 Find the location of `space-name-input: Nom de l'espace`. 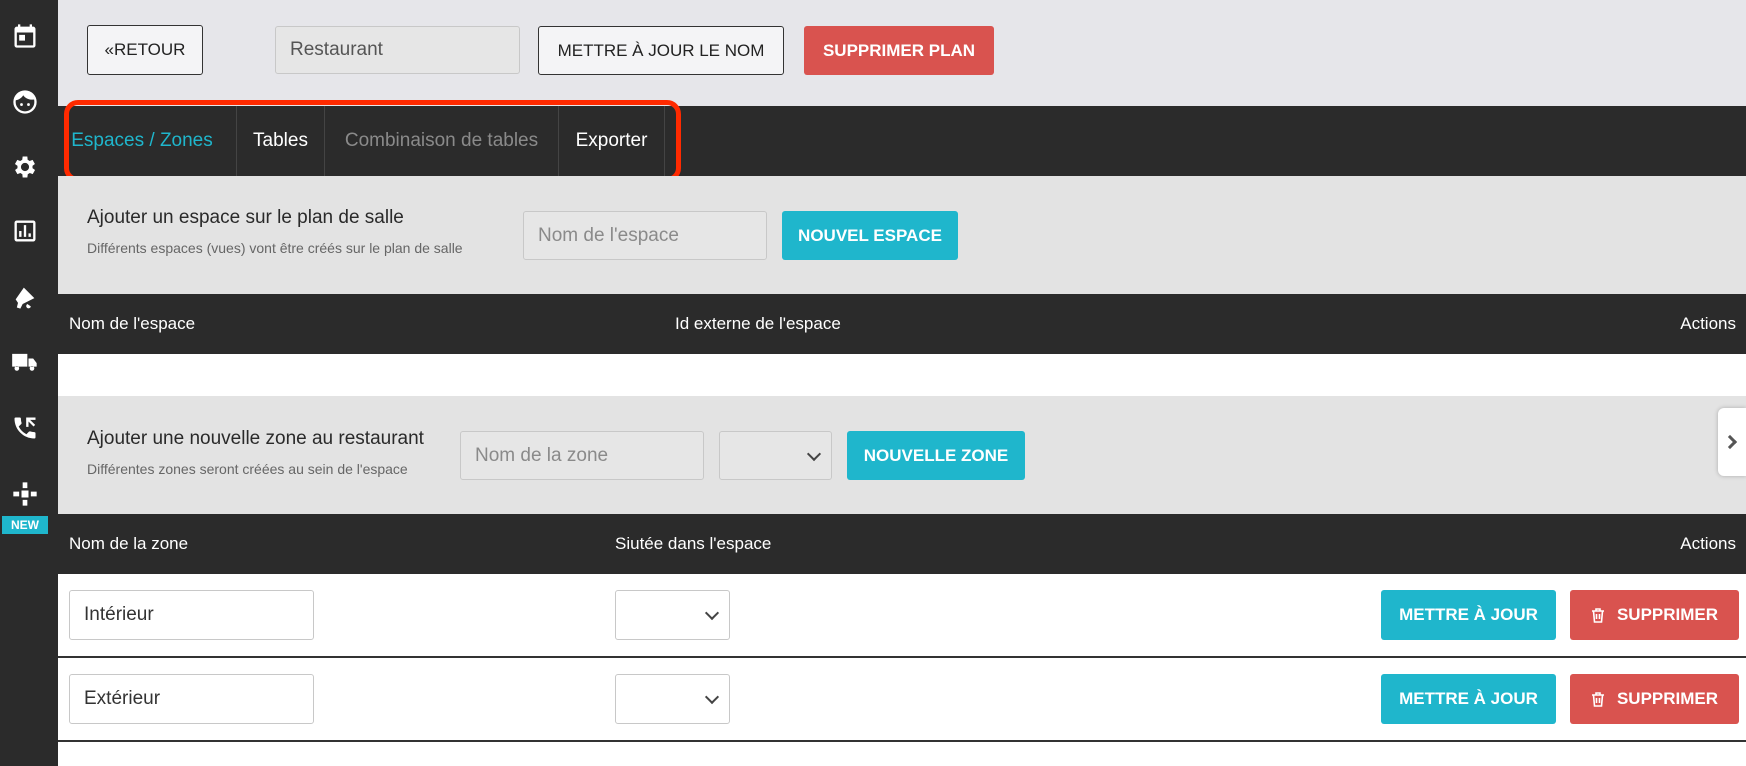

space-name-input: Nom de l'espace is located at coordinates (645, 235).